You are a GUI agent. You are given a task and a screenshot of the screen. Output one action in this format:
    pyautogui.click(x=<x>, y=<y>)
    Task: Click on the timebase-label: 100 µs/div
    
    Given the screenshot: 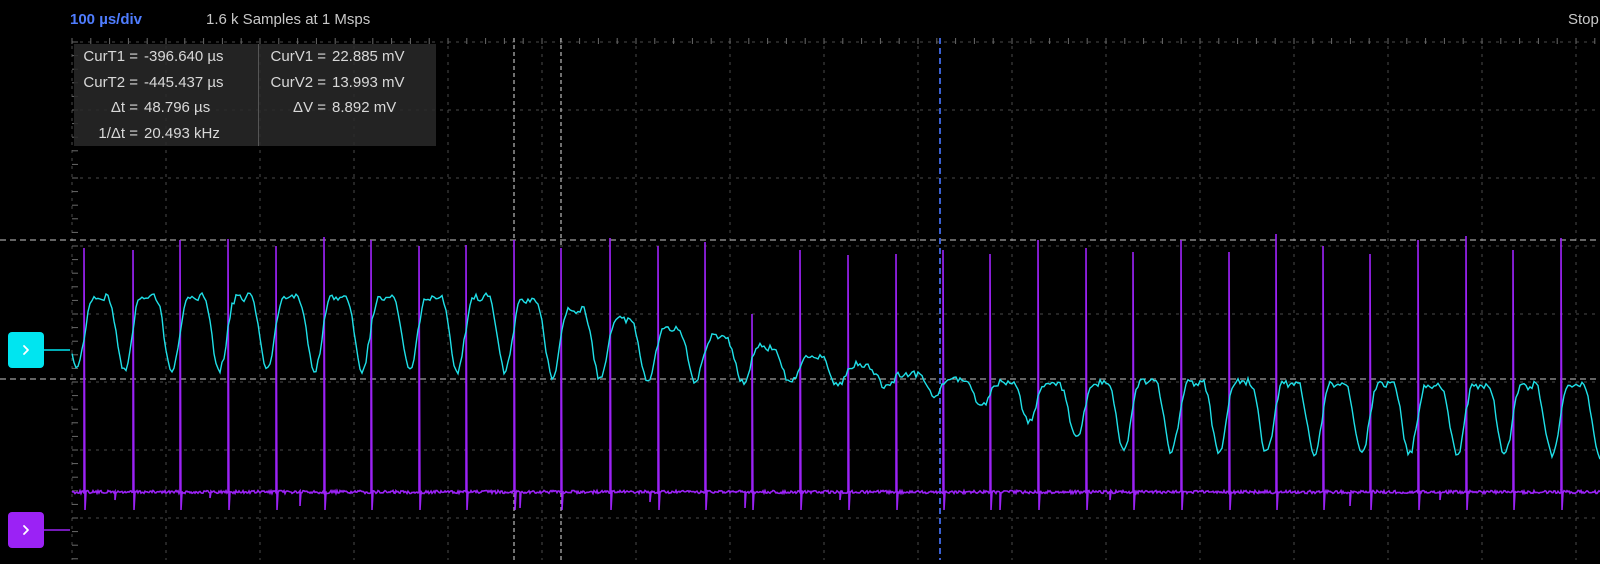 What is the action you would take?
    pyautogui.click(x=106, y=19)
    